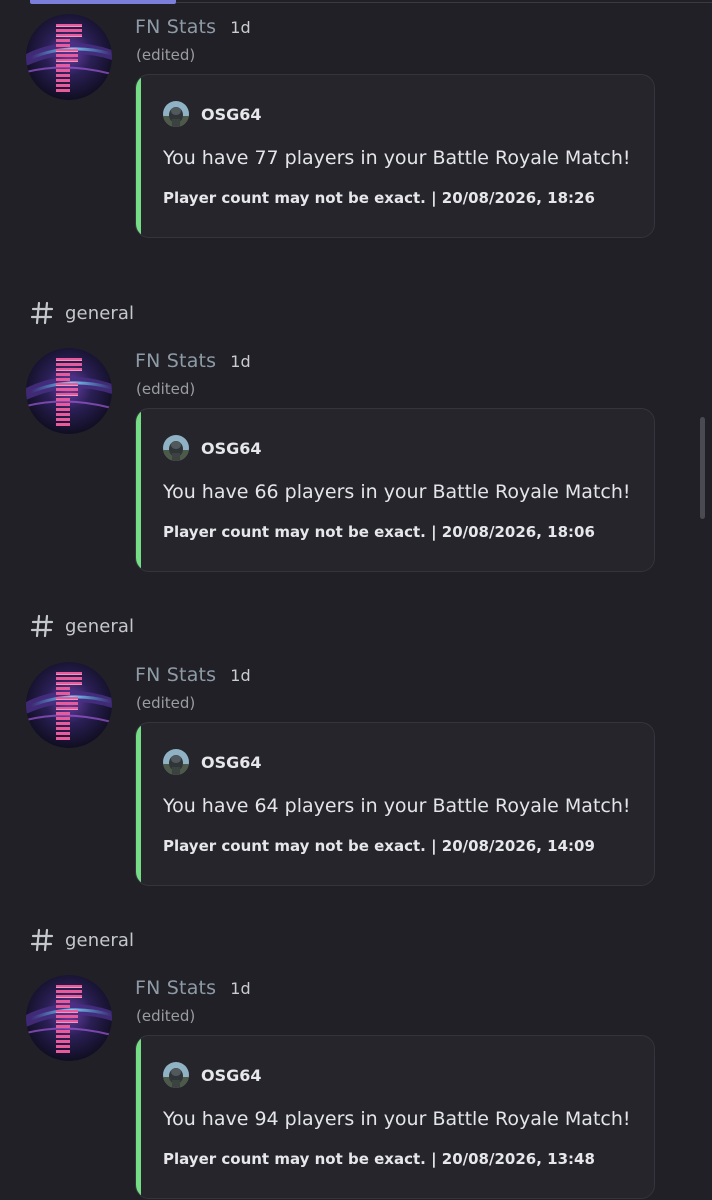 The height and width of the screenshot is (1200, 712). What do you see at coordinates (103, 2) in the screenshot?
I see `top-tab-indicator` at bounding box center [103, 2].